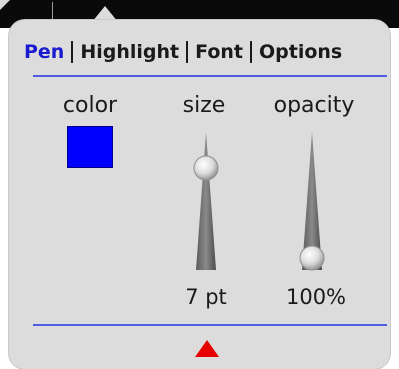 This screenshot has height=369, width=399. Describe the element at coordinates (5, 5) in the screenshot. I see `top-bar-corner` at that location.